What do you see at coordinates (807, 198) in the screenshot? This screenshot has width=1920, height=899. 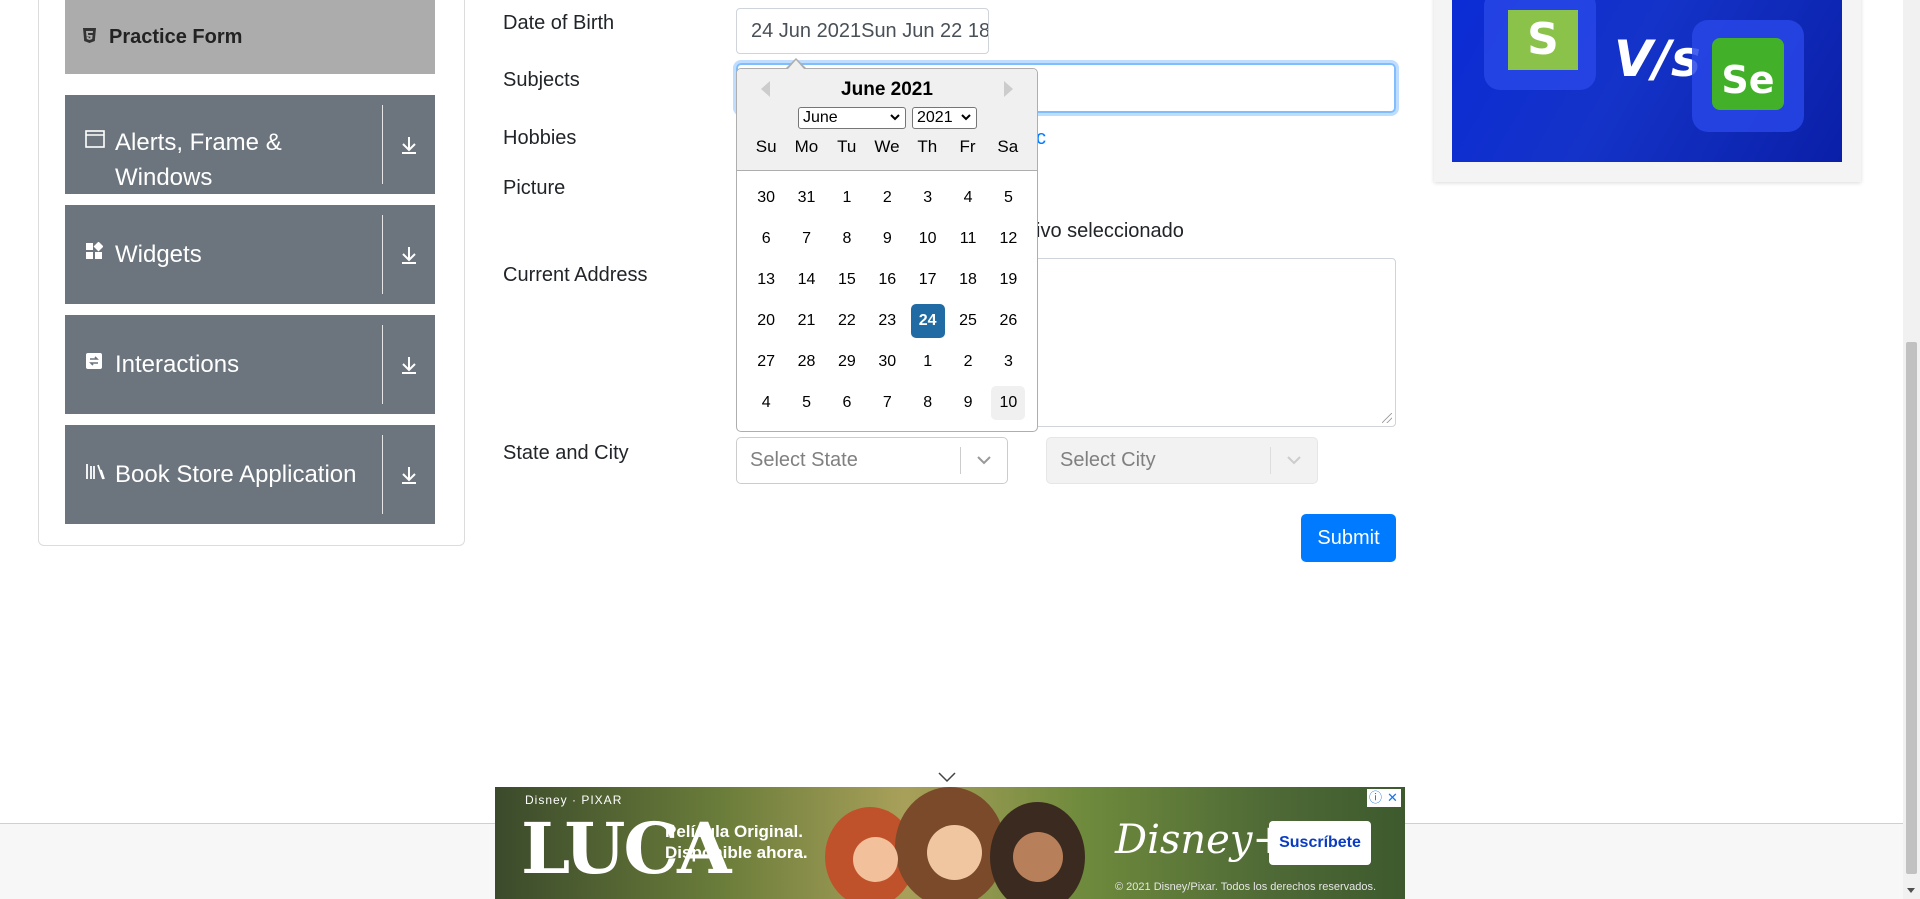 I see `datepicker-day: 31` at bounding box center [807, 198].